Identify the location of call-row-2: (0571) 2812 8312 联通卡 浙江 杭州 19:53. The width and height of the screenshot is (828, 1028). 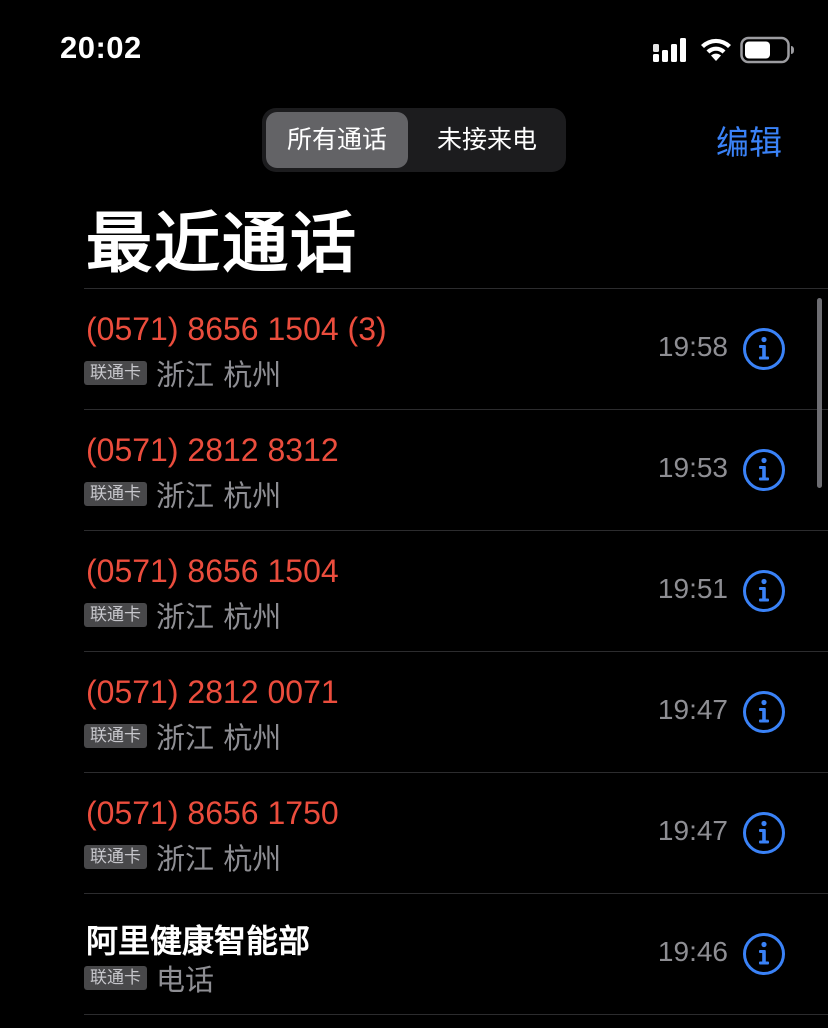
(456, 470).